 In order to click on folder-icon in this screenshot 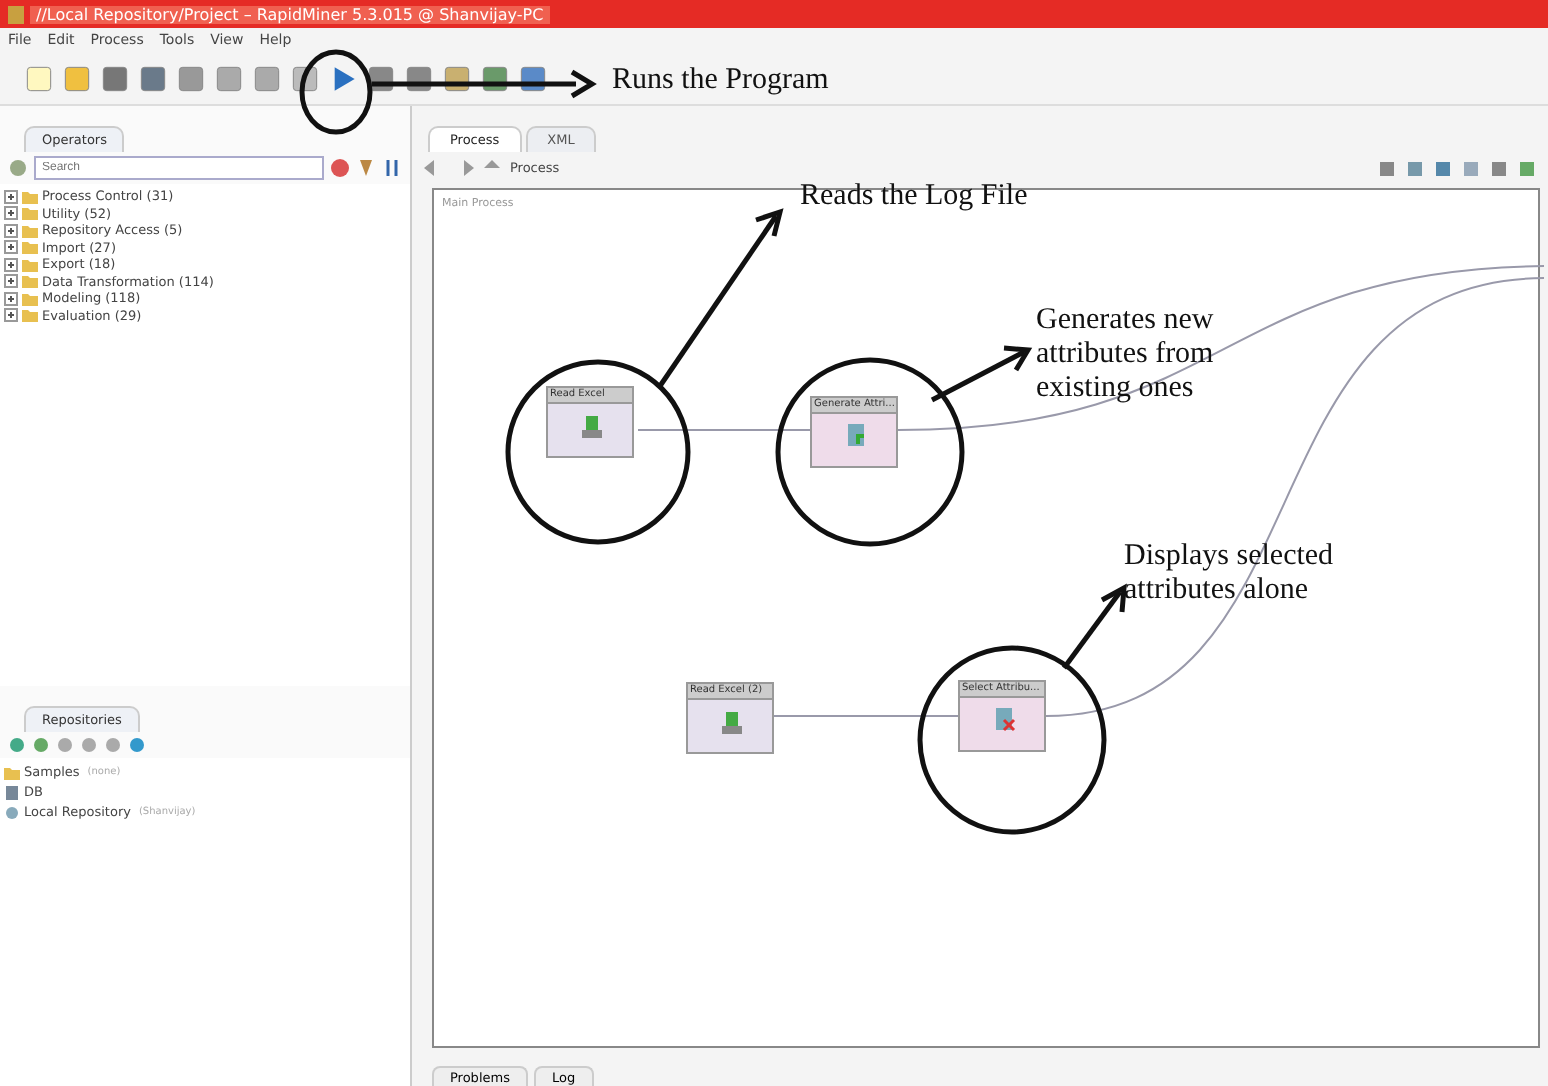, I will do `click(12, 772)`.